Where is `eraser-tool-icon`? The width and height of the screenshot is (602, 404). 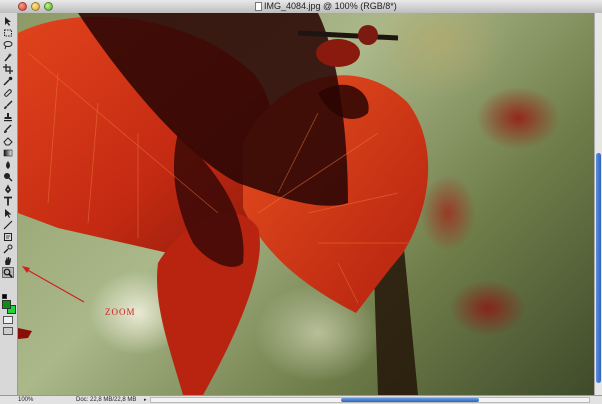 eraser-tool-icon is located at coordinates (8, 140).